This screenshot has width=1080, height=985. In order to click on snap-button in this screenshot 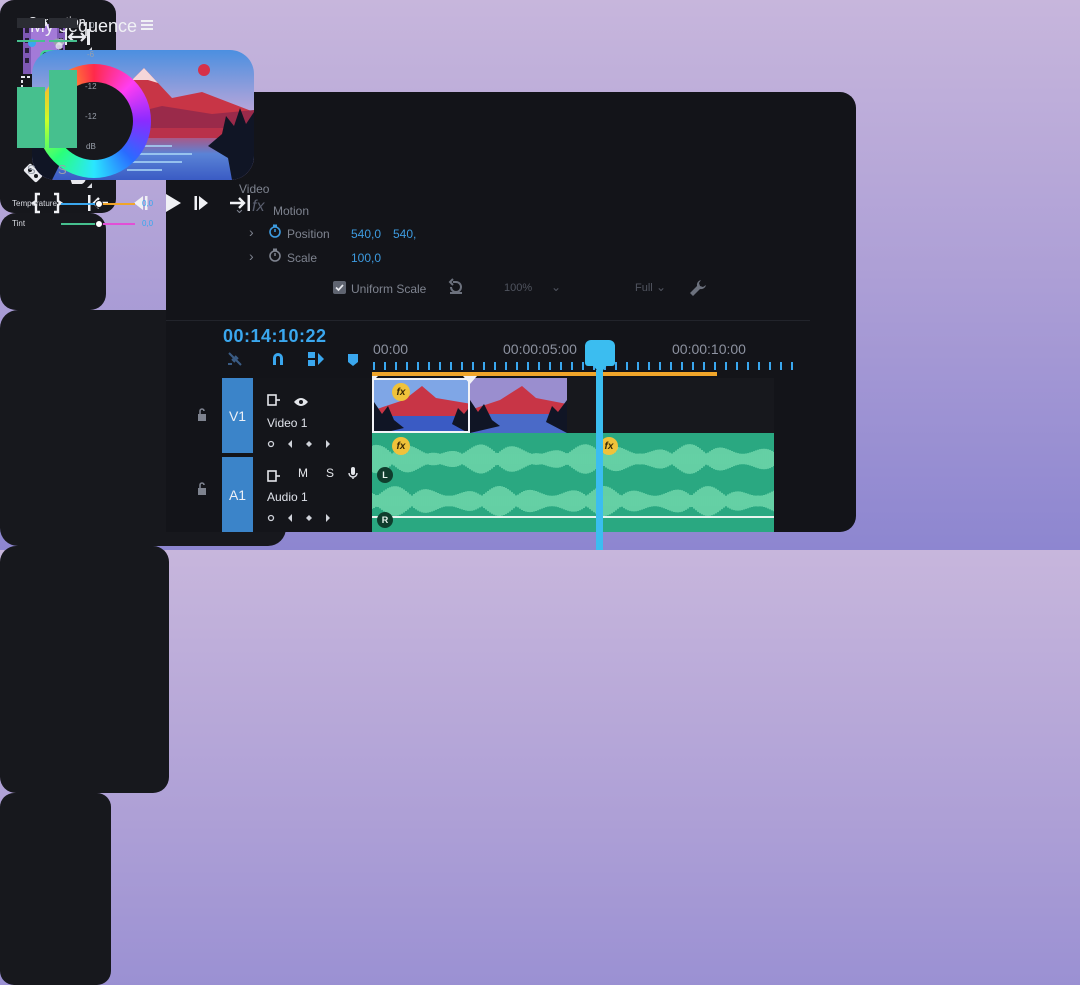, I will do `click(278, 361)`.